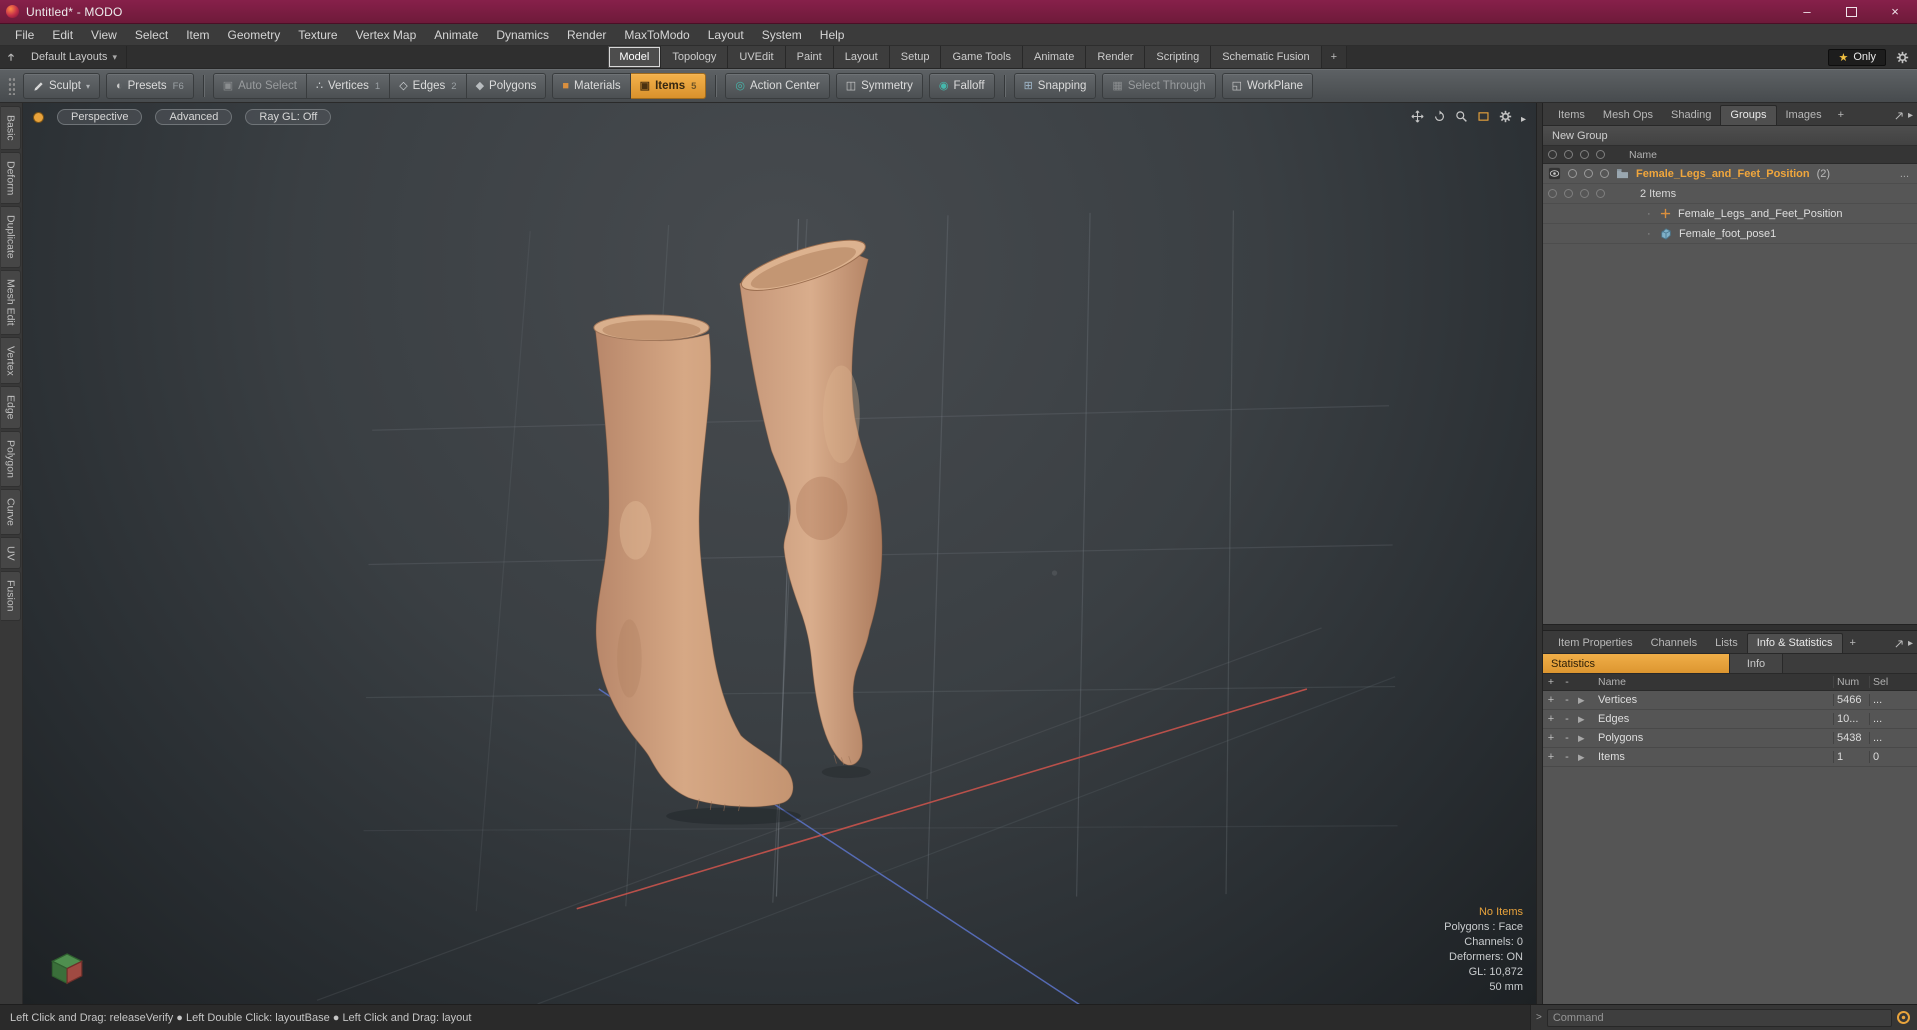  I want to click on tab-scripting: Scripting, so click(1178, 57).